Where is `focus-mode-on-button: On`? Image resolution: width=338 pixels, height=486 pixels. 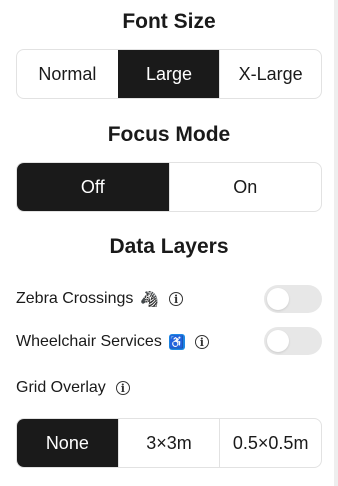 focus-mode-on-button: On is located at coordinates (245, 187).